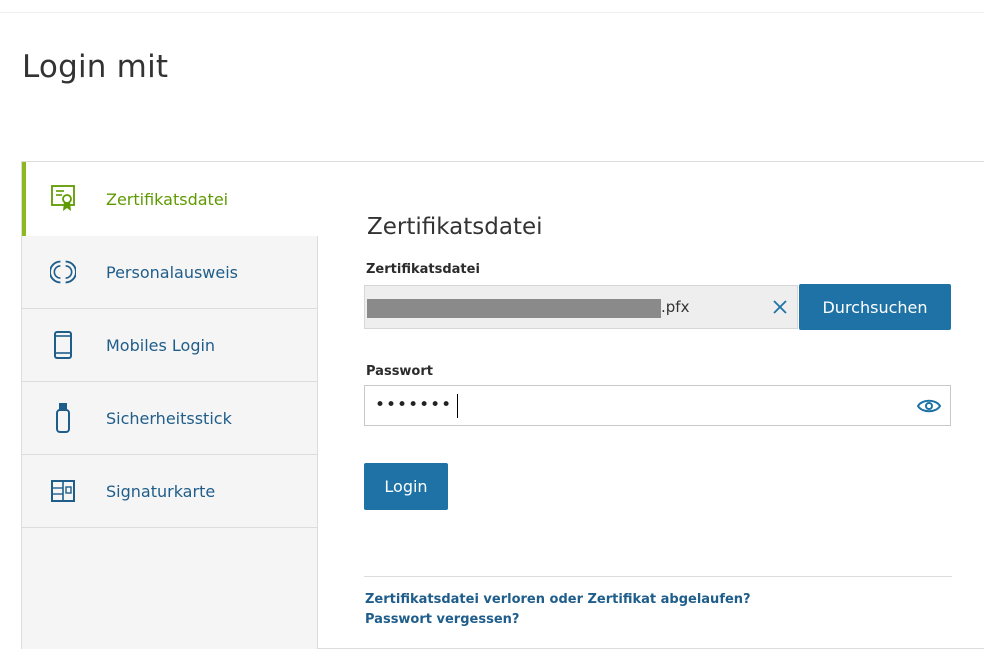 The height and width of the screenshot is (659, 984). I want to click on certificate-icon, so click(63, 199).